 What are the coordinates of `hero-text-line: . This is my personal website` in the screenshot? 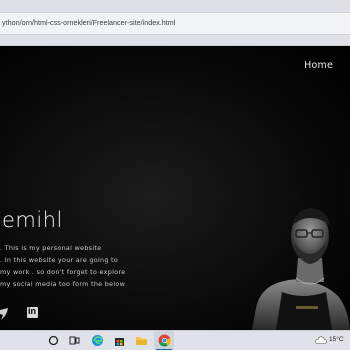 It's located at (51, 248).